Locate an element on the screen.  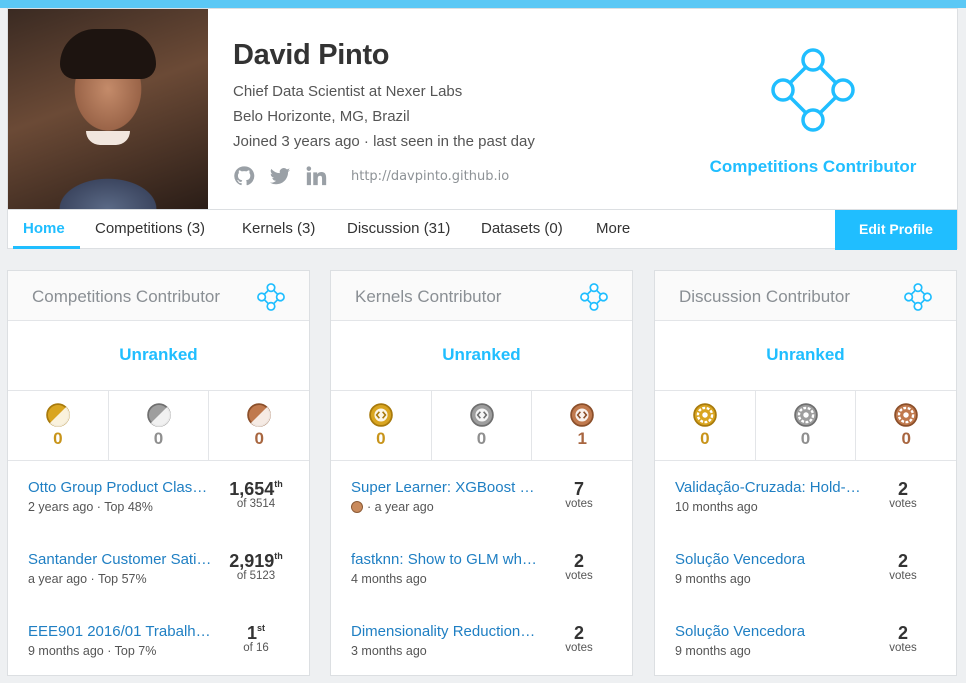
panel-title: Kernels Contributor is located at coordinates (428, 296).